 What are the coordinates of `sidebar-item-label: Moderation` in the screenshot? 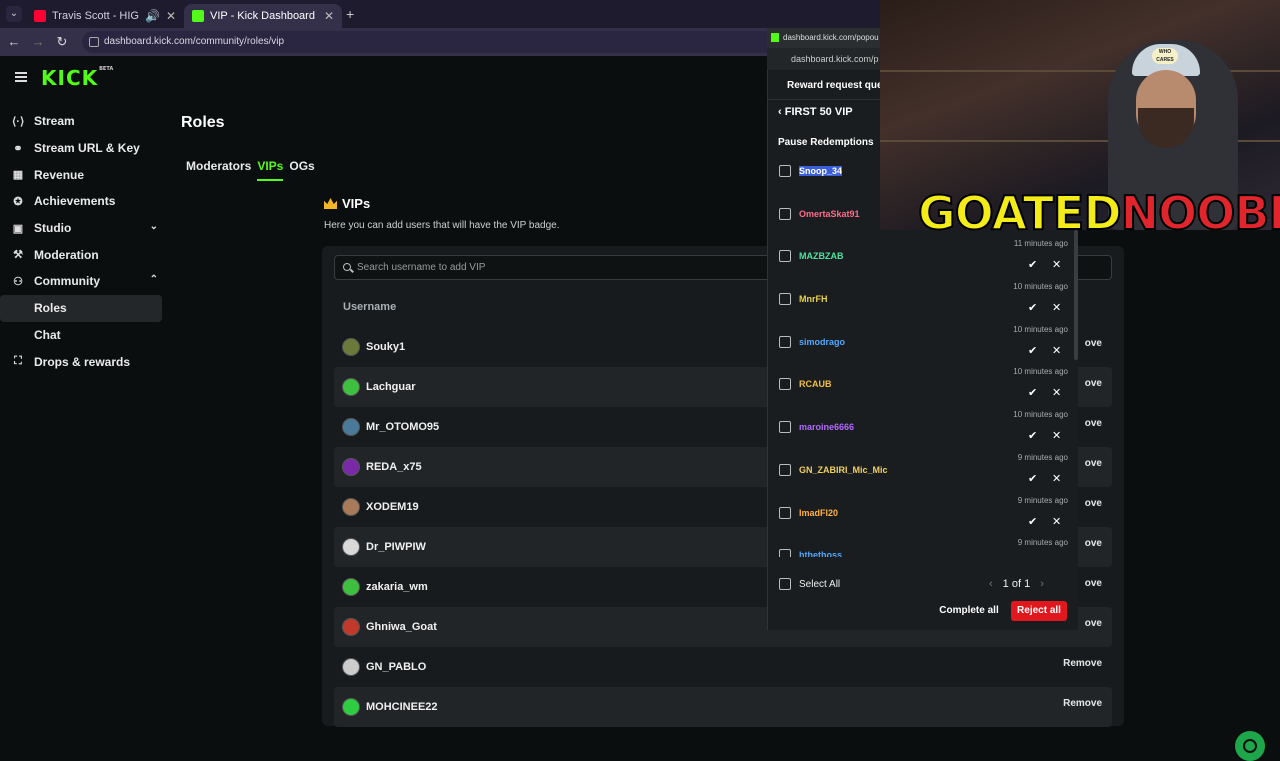 It's located at (66, 254).